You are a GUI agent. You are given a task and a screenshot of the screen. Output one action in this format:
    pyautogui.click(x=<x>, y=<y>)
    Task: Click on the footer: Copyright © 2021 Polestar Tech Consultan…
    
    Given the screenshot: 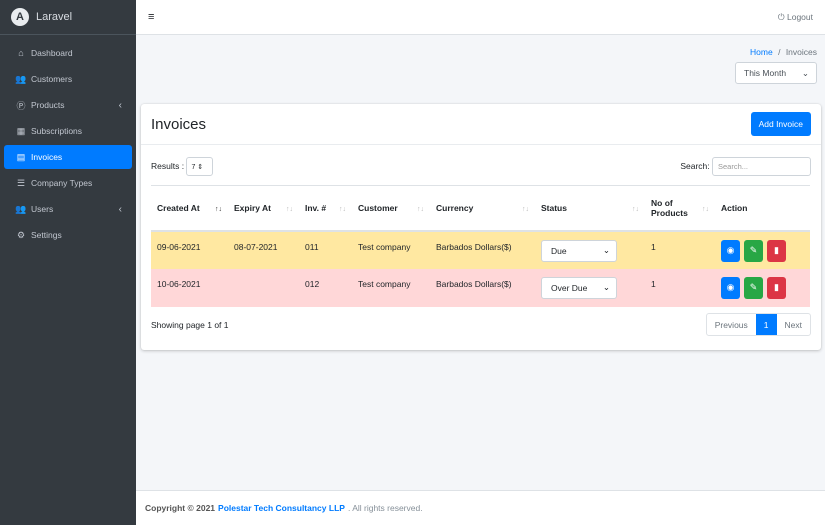 What is the action you would take?
    pyautogui.click(x=480, y=507)
    